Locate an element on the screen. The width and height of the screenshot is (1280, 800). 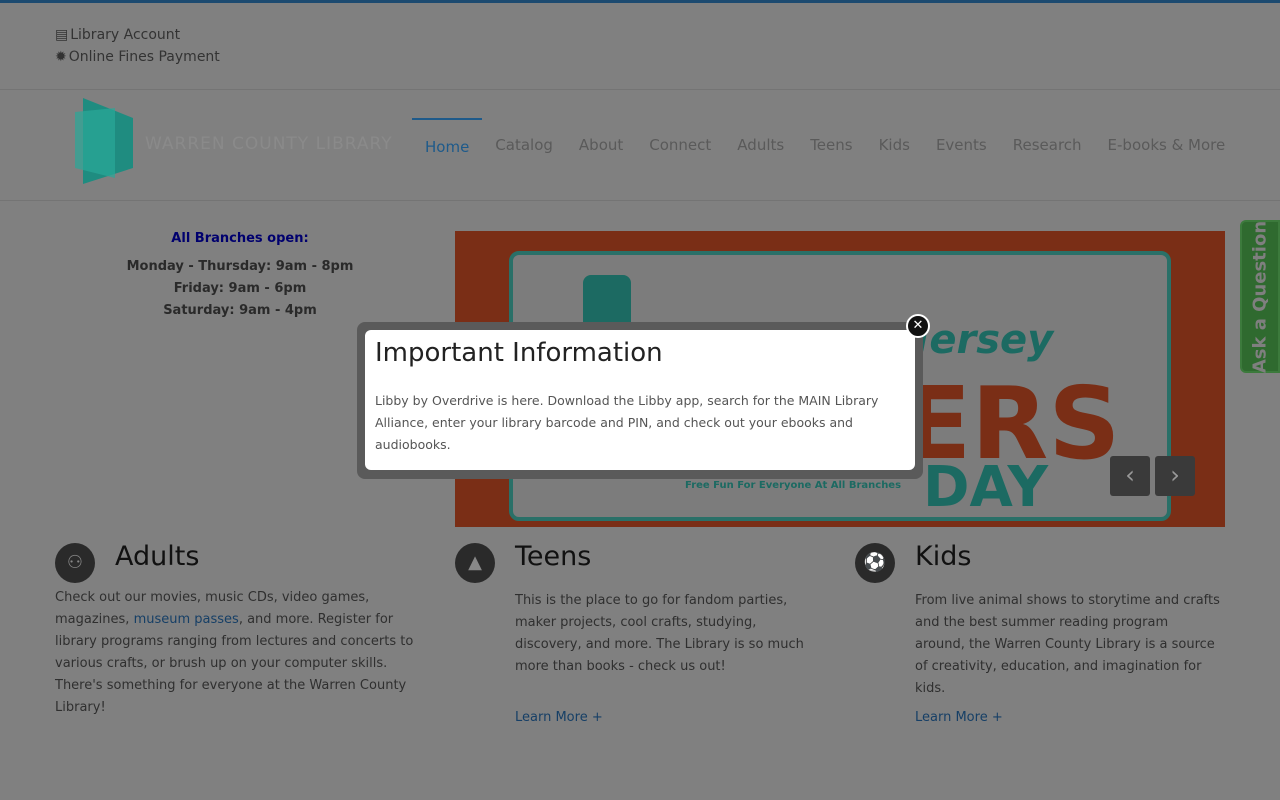
ask-a-question-tab: Ask a Question is located at coordinates (1260, 296).